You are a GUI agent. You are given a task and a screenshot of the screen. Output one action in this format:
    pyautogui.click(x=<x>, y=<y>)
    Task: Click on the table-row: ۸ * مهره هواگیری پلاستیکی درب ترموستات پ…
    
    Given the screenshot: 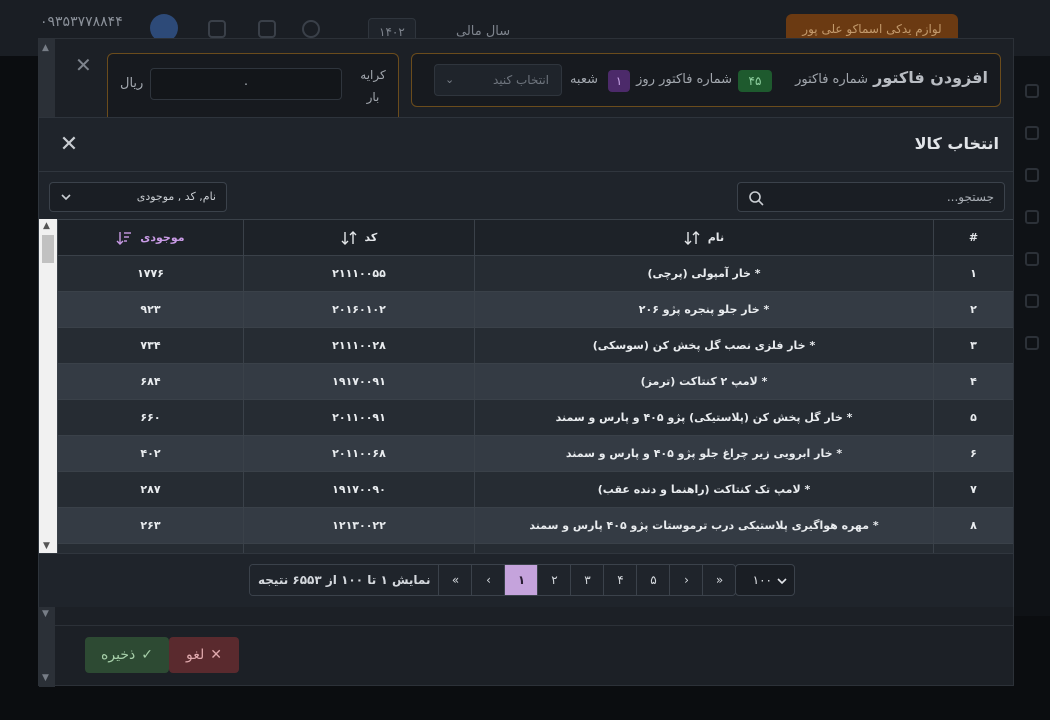 What is the action you would take?
    pyautogui.click(x=535, y=525)
    